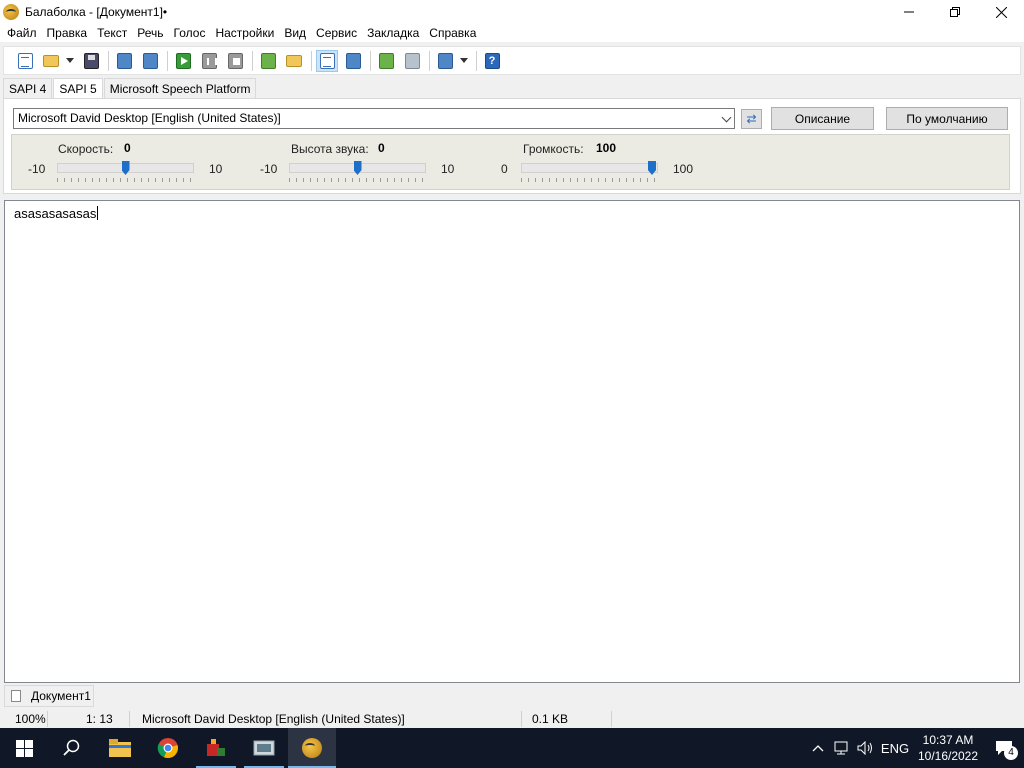 This screenshot has height=768, width=1024. Describe the element at coordinates (295, 33) in the screenshot. I see `menu-view: Вид` at that location.